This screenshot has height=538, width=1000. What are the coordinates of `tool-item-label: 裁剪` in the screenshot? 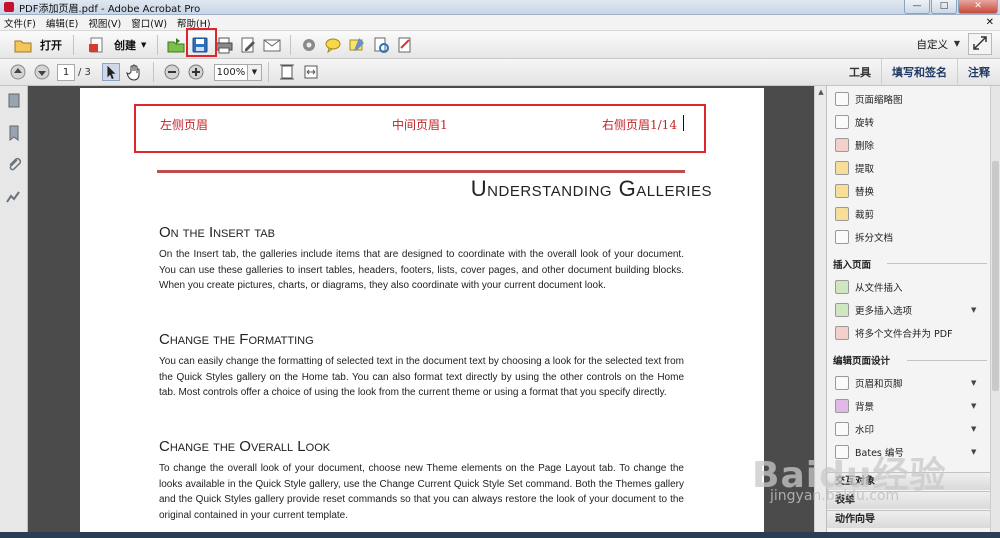 It's located at (865, 215).